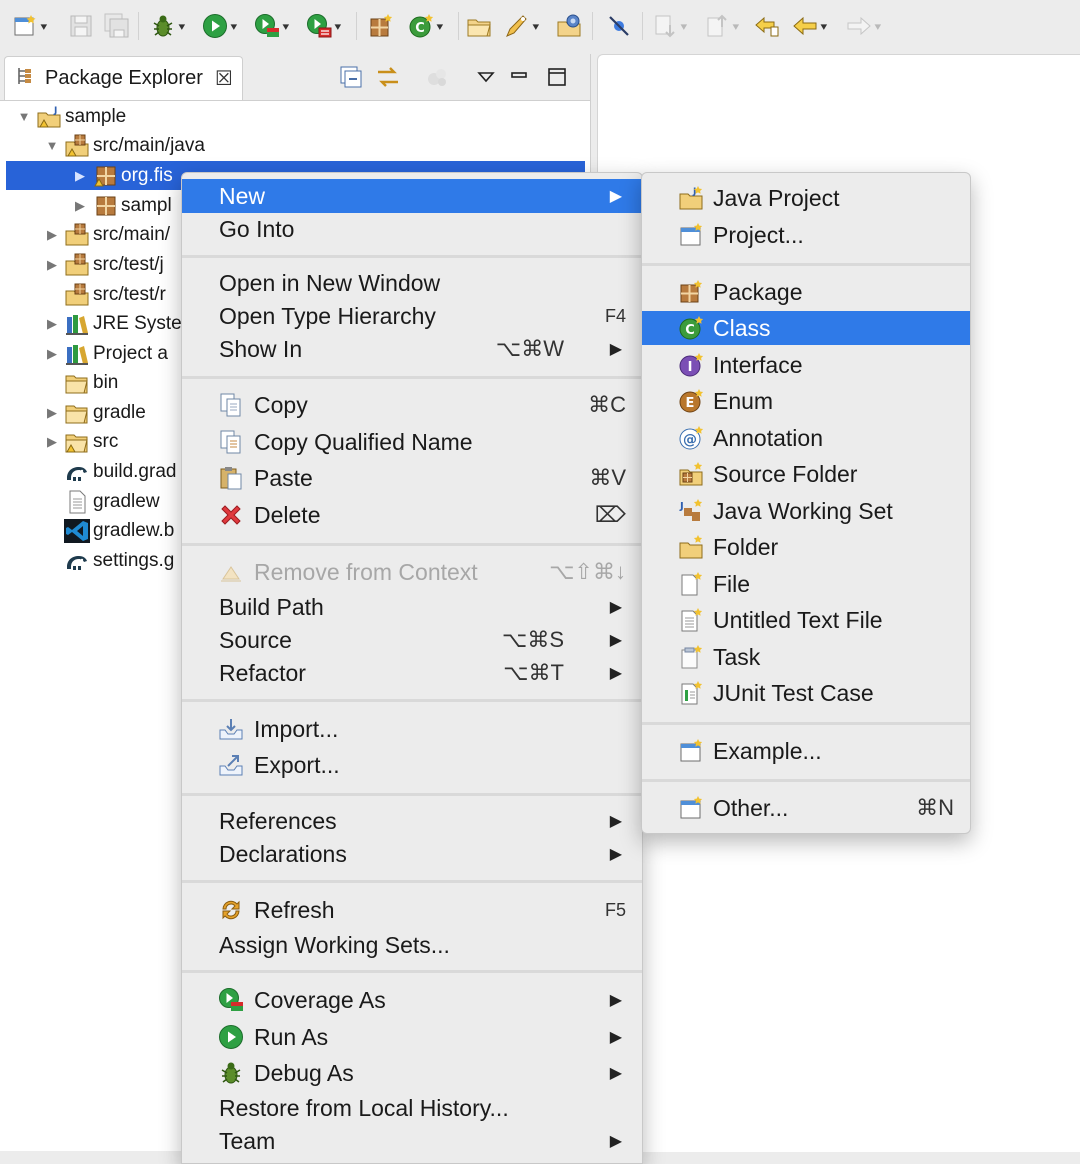 The width and height of the screenshot is (1080, 1164). Describe the element at coordinates (806, 474) in the screenshot. I see `submenu-item-source-folder: Source Folder` at that location.